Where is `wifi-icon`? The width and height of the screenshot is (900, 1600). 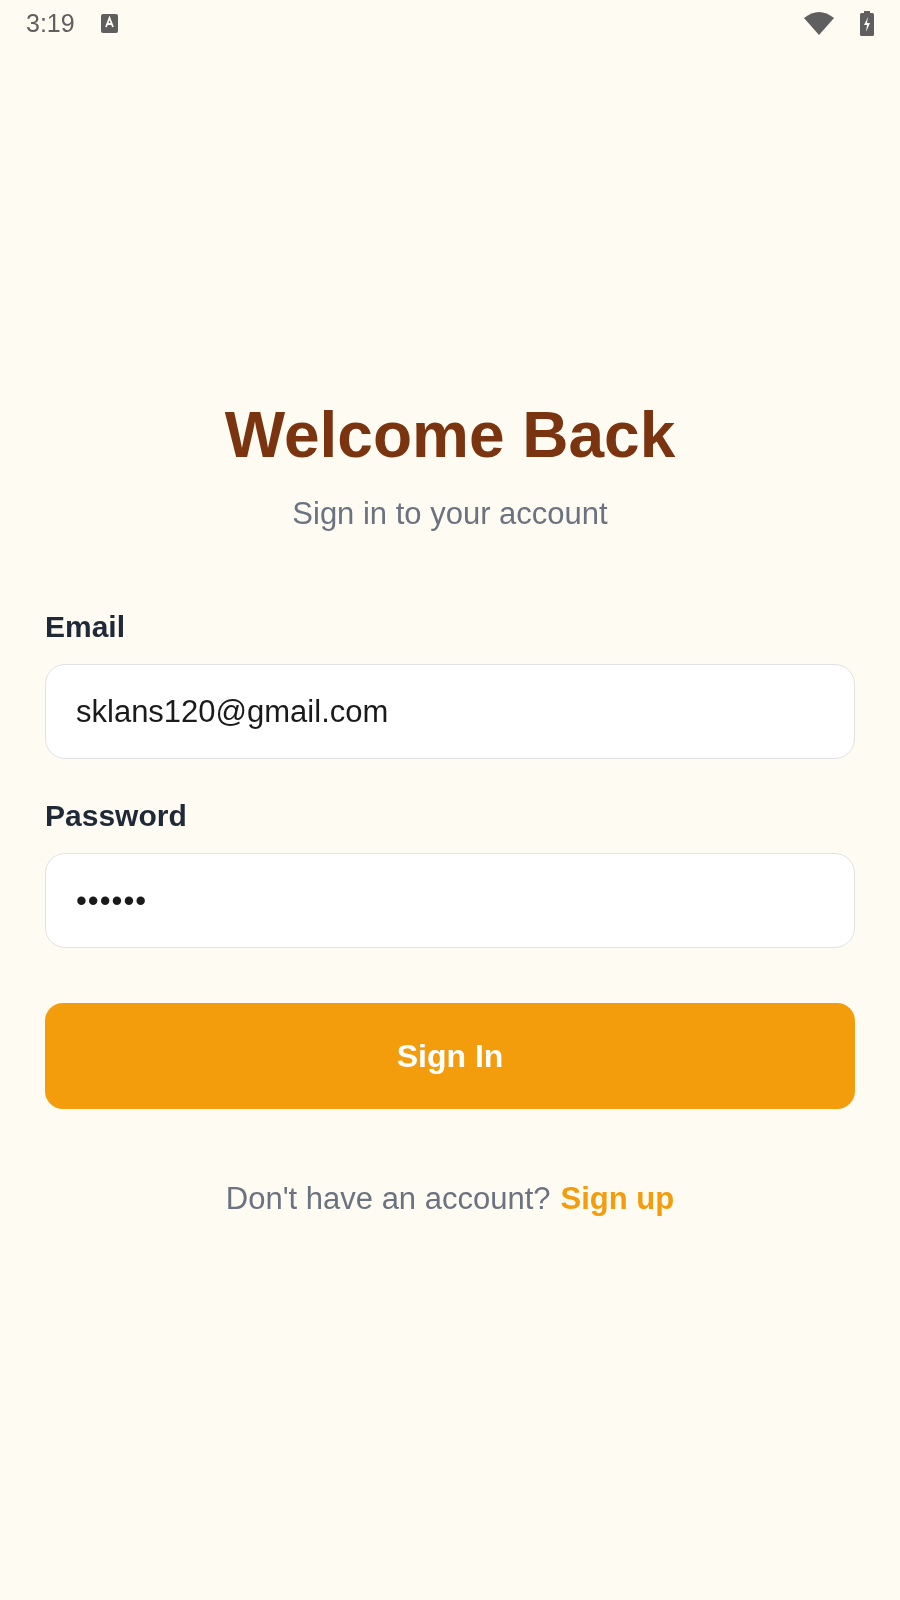
wifi-icon is located at coordinates (819, 23).